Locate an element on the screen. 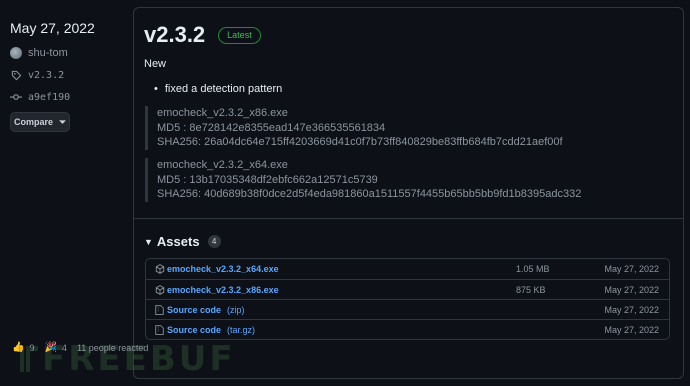  assets-heading: Assets is located at coordinates (178, 241).